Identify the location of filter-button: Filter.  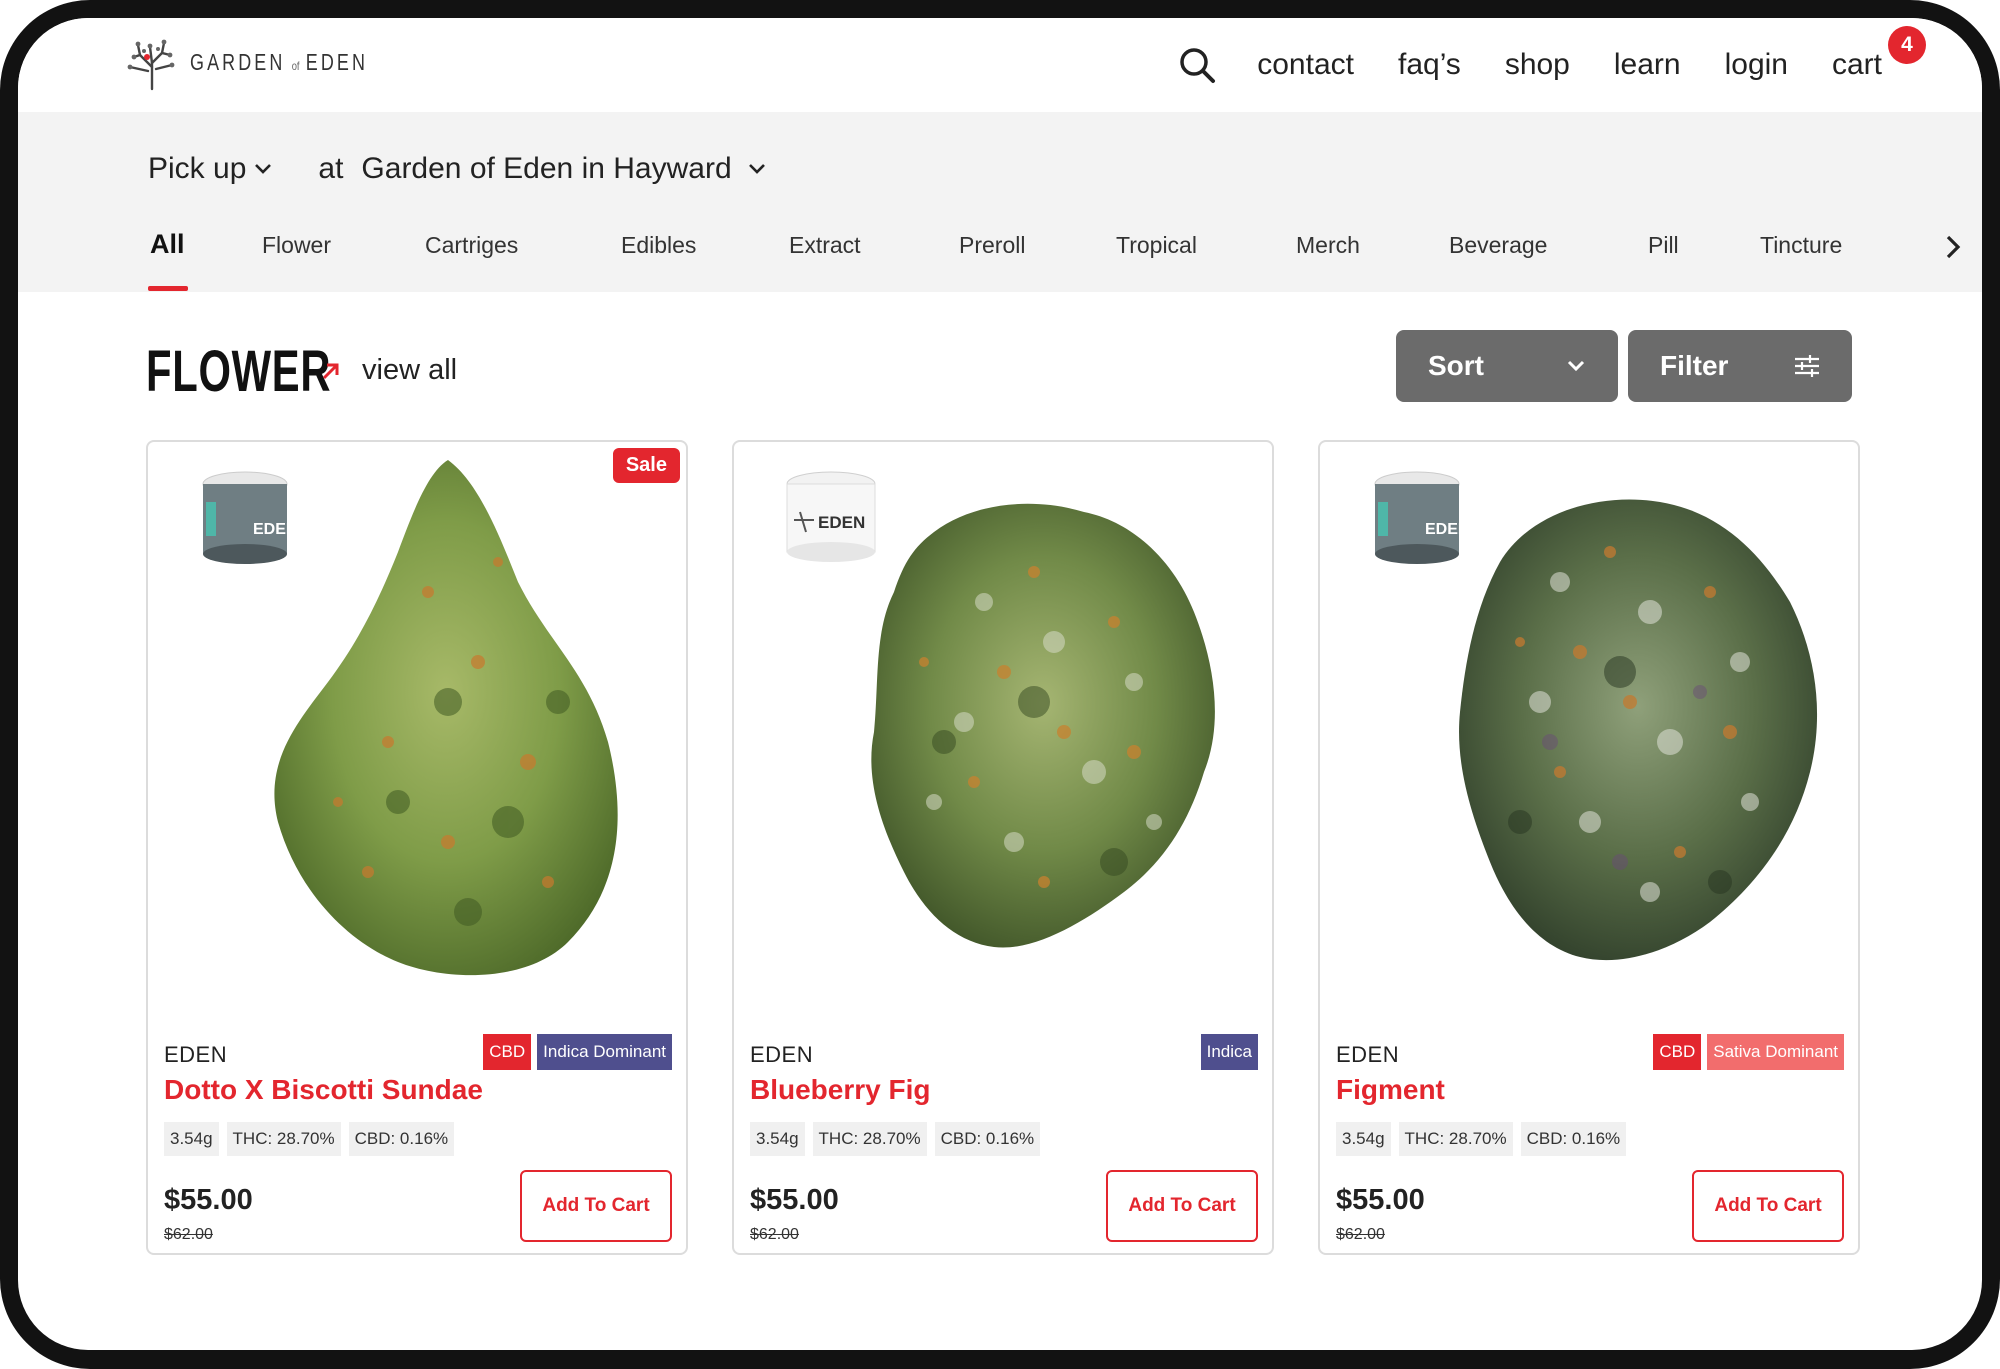
(1740, 366).